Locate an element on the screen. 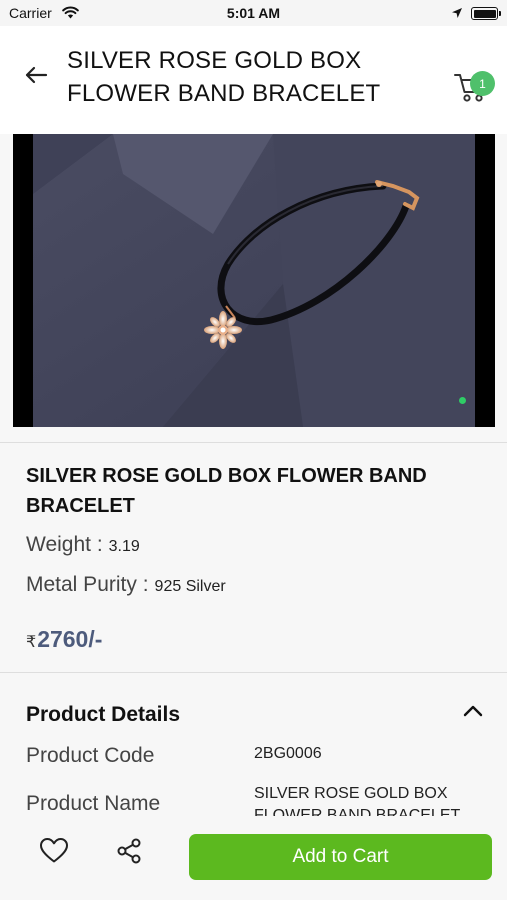 The image size is (507, 900). chevron-up-icon is located at coordinates (473, 713).